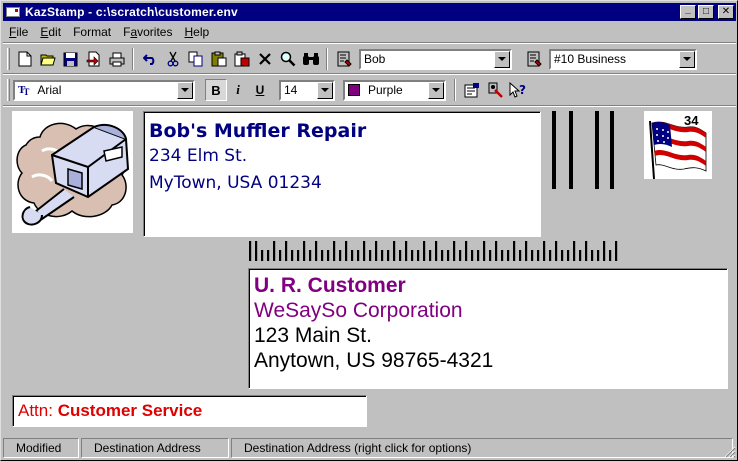  What do you see at coordinates (374, 360) in the screenshot?
I see `destination-line4: Anytown, US 98765-4321` at bounding box center [374, 360].